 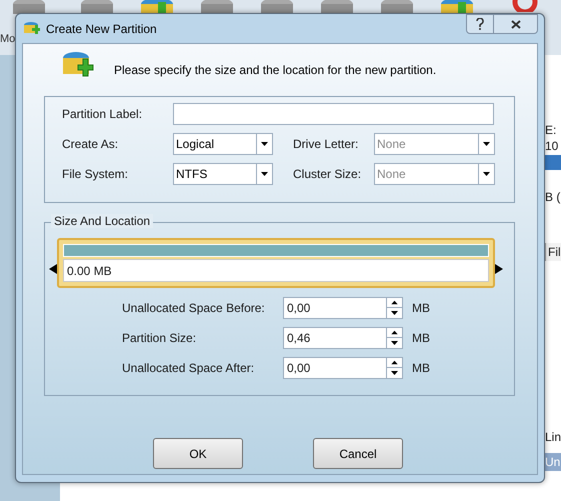 I want to click on size-reading: 0.00 MB, so click(x=276, y=270).